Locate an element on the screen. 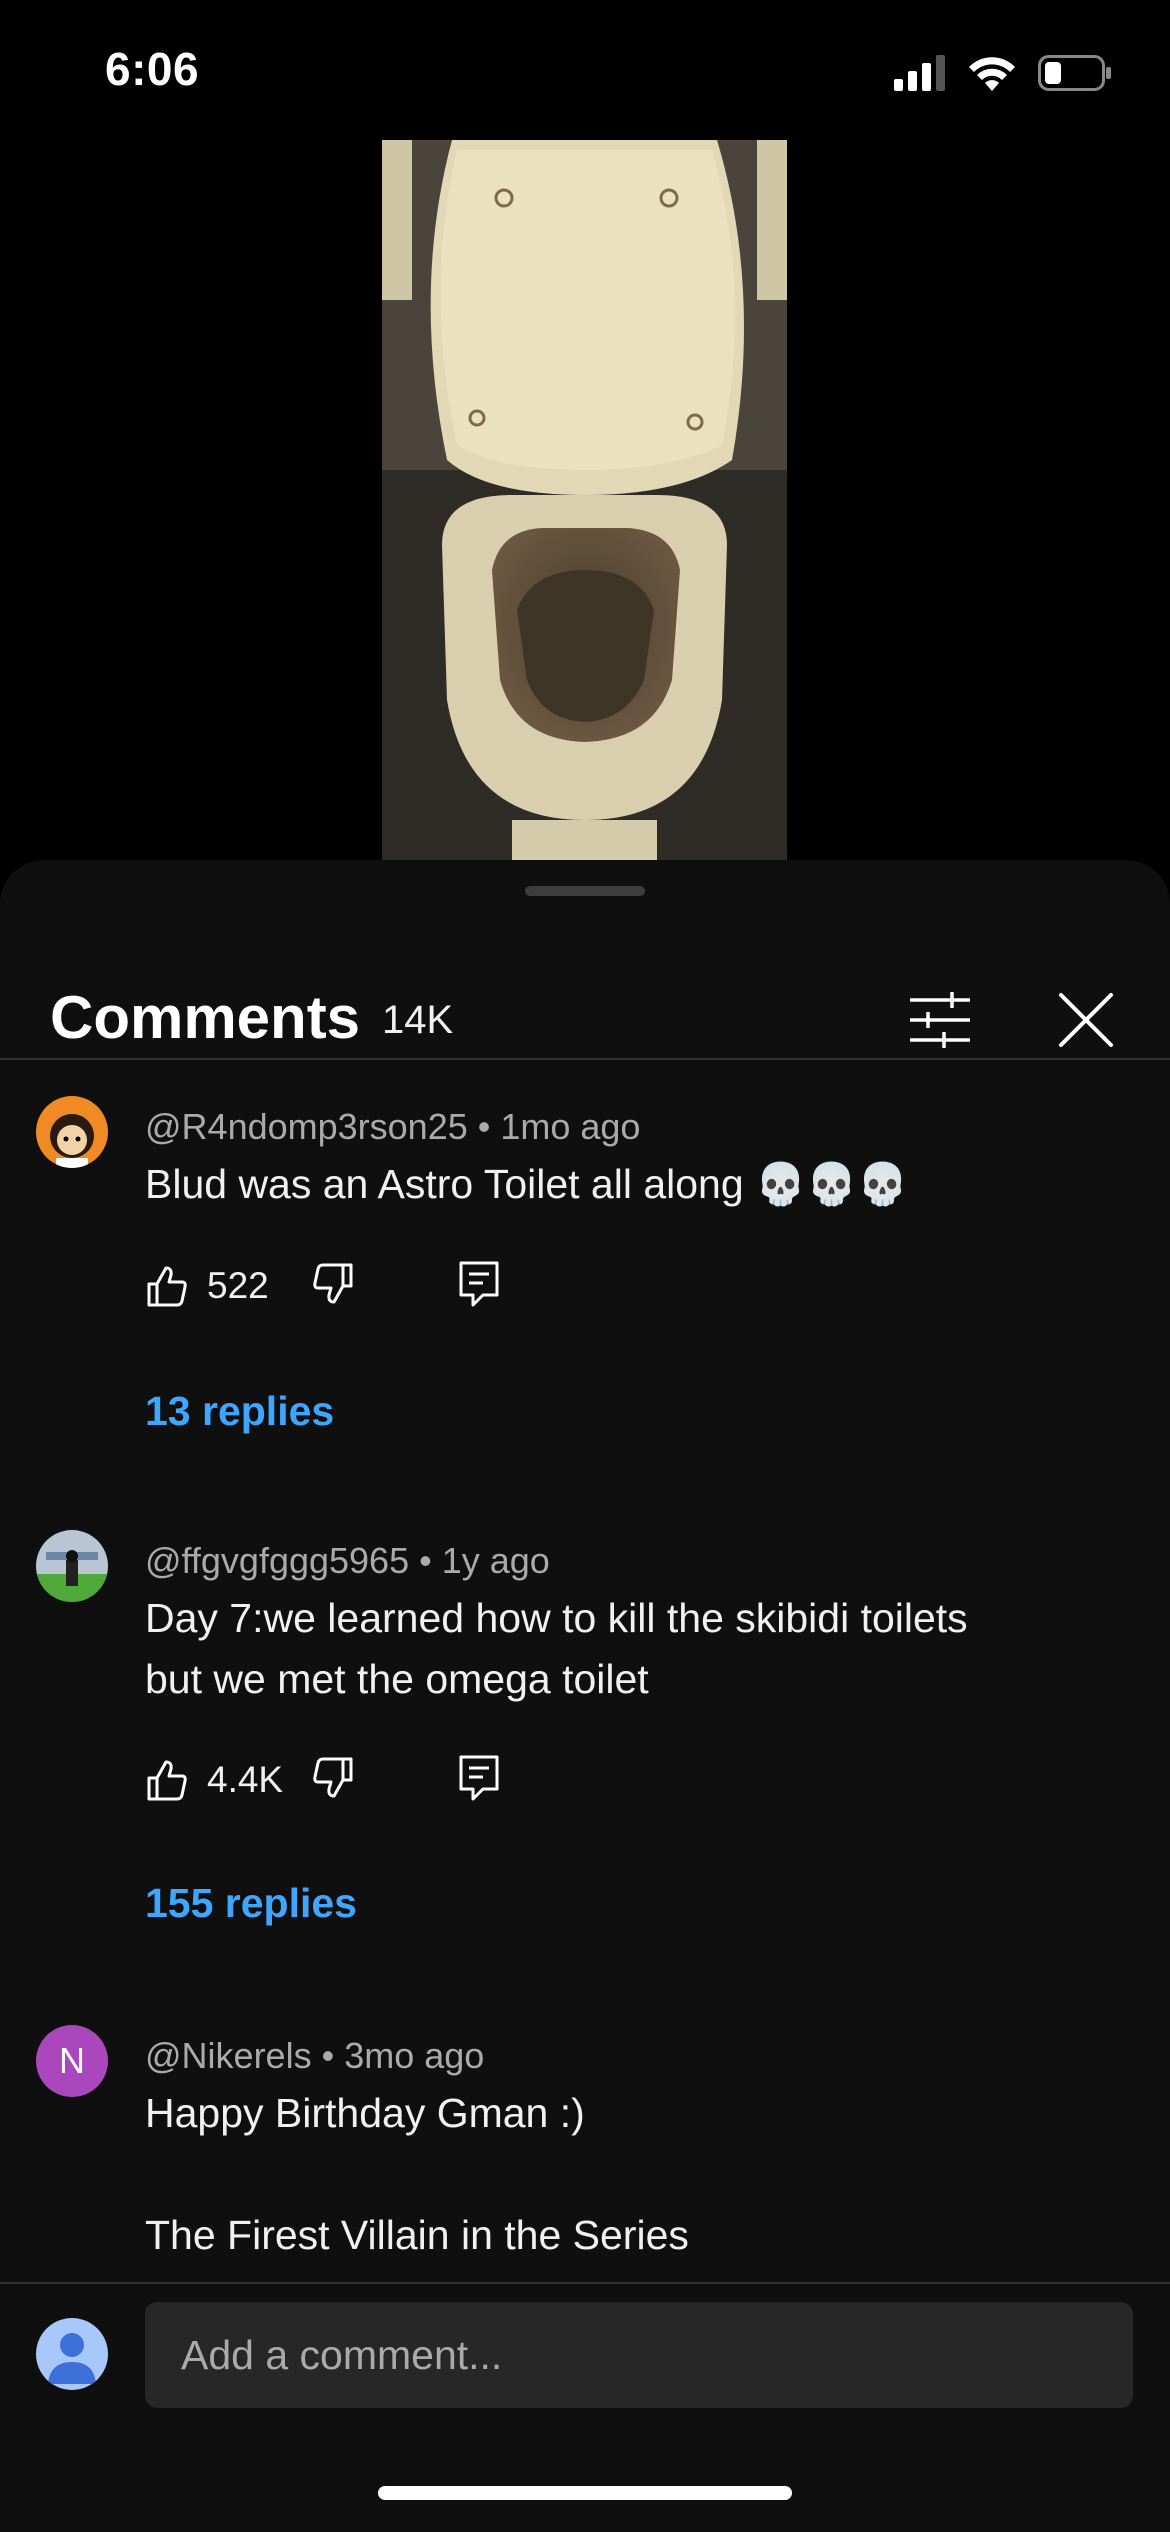 This screenshot has height=2532, width=1170. comment-text-line: Happy Birthday Gman :) is located at coordinates (365, 2113).